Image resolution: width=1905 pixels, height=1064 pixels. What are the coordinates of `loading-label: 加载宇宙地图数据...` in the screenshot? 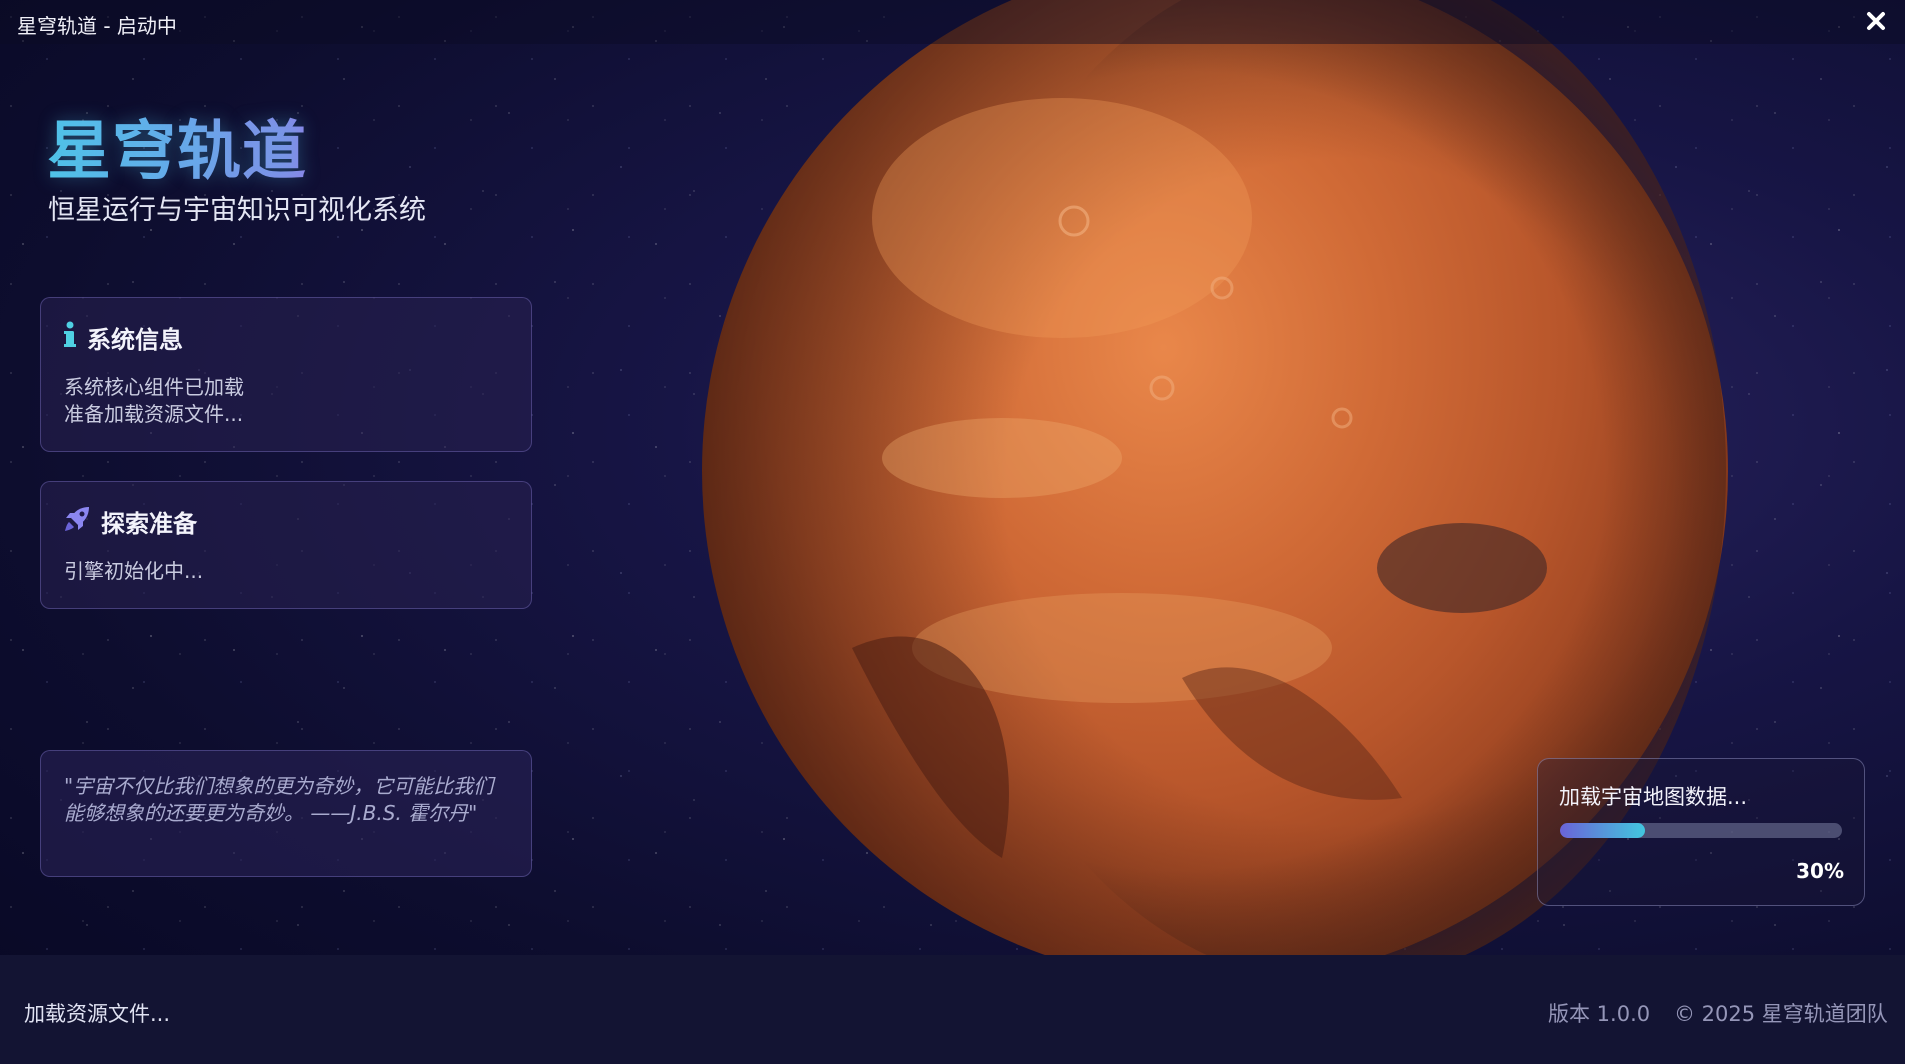 It's located at (1653, 797).